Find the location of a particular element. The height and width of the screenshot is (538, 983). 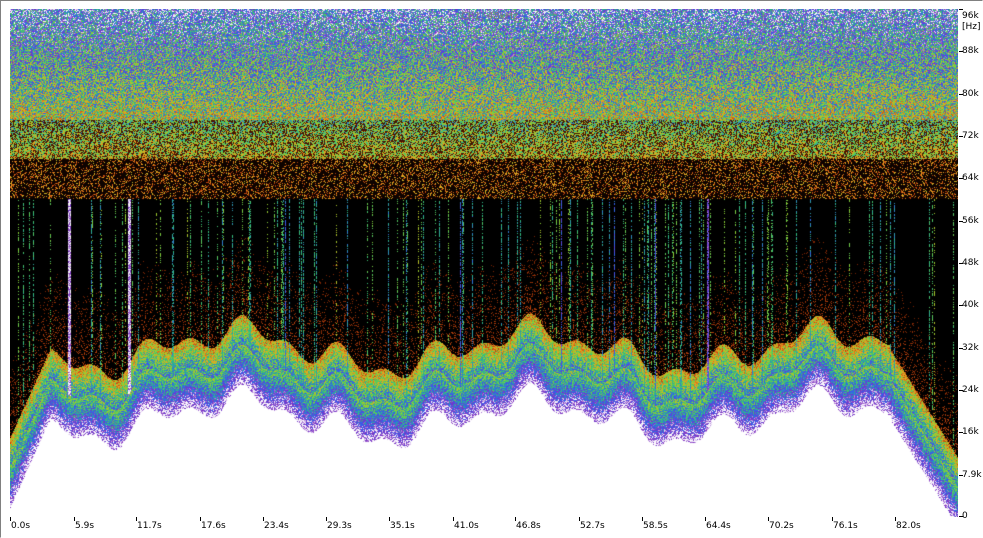

frequency-unit-label: [Hz] is located at coordinates (971, 27).